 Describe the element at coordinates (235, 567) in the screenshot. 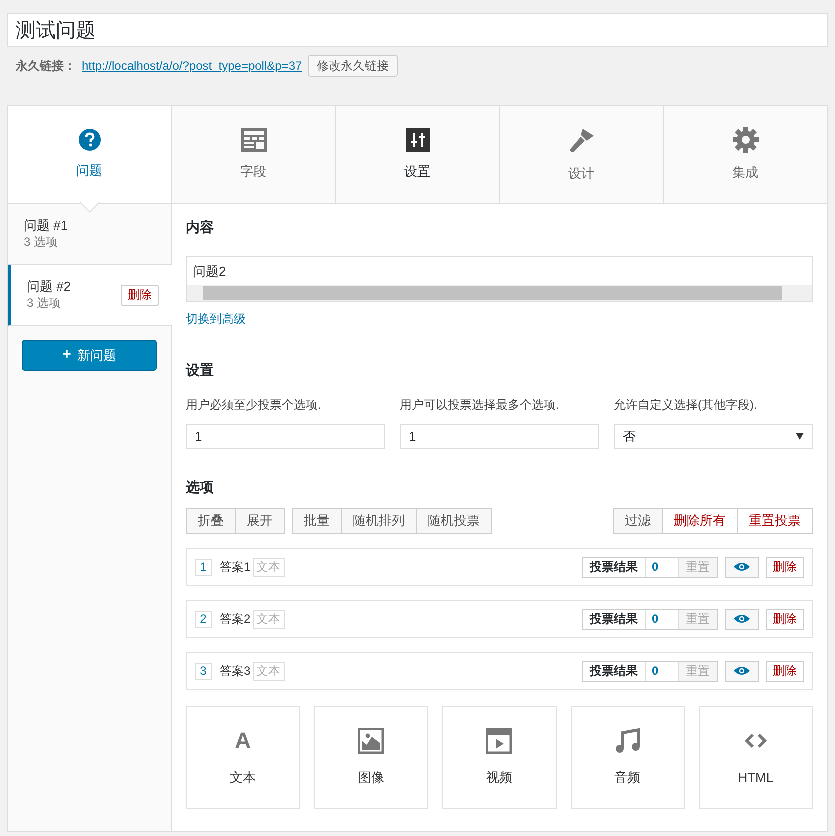

I see `answer-label: 答案1` at that location.